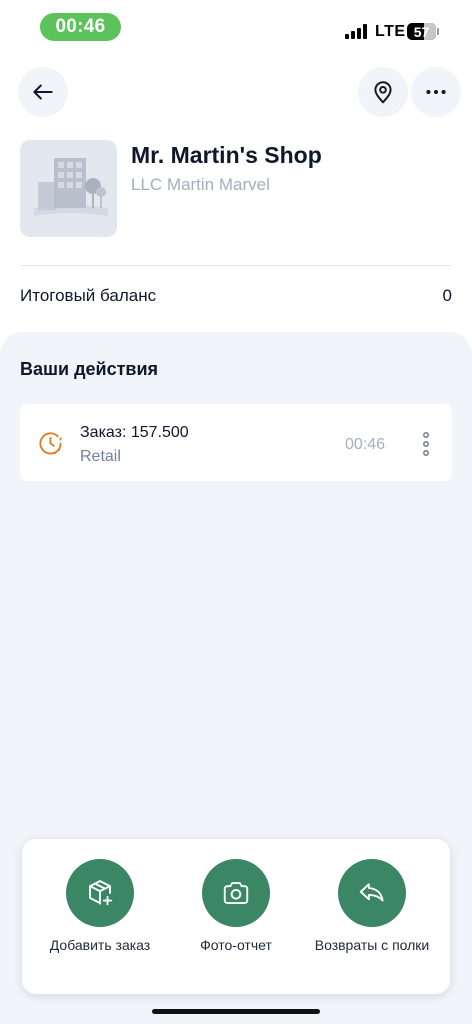 This screenshot has height=1024, width=472. I want to click on network-type: LTE, so click(390, 31).